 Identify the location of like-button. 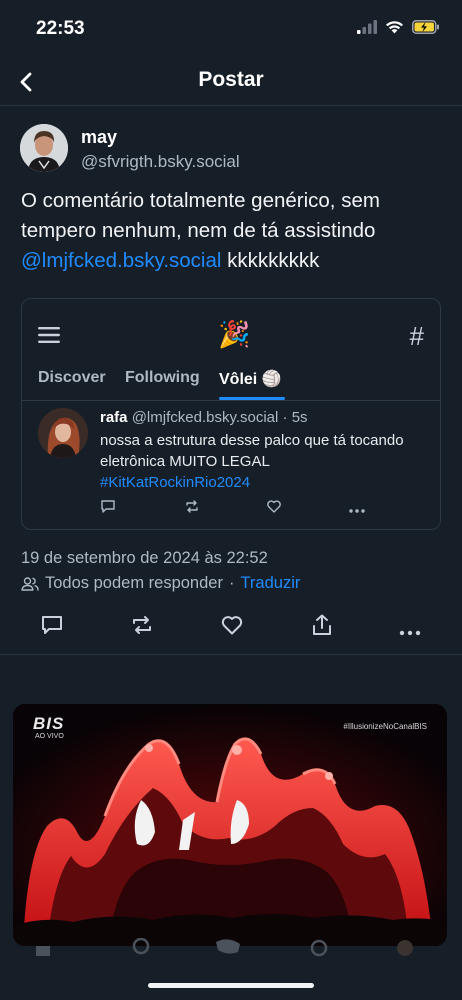
(232, 627).